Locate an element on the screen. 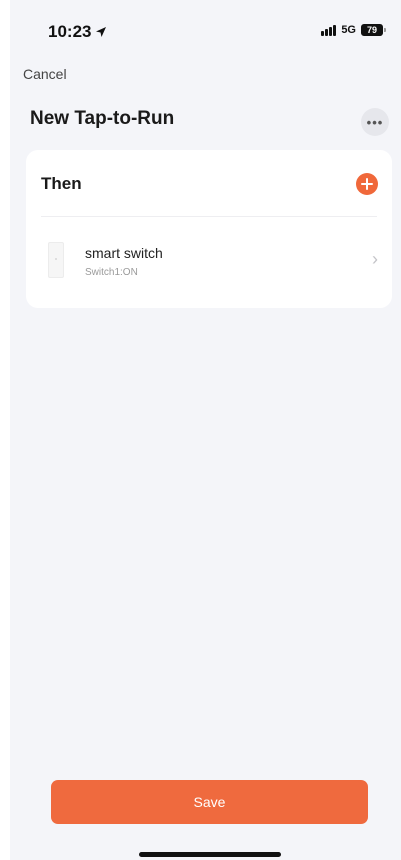 The height and width of the screenshot is (860, 401). status-time-text: 10:23 is located at coordinates (70, 31).